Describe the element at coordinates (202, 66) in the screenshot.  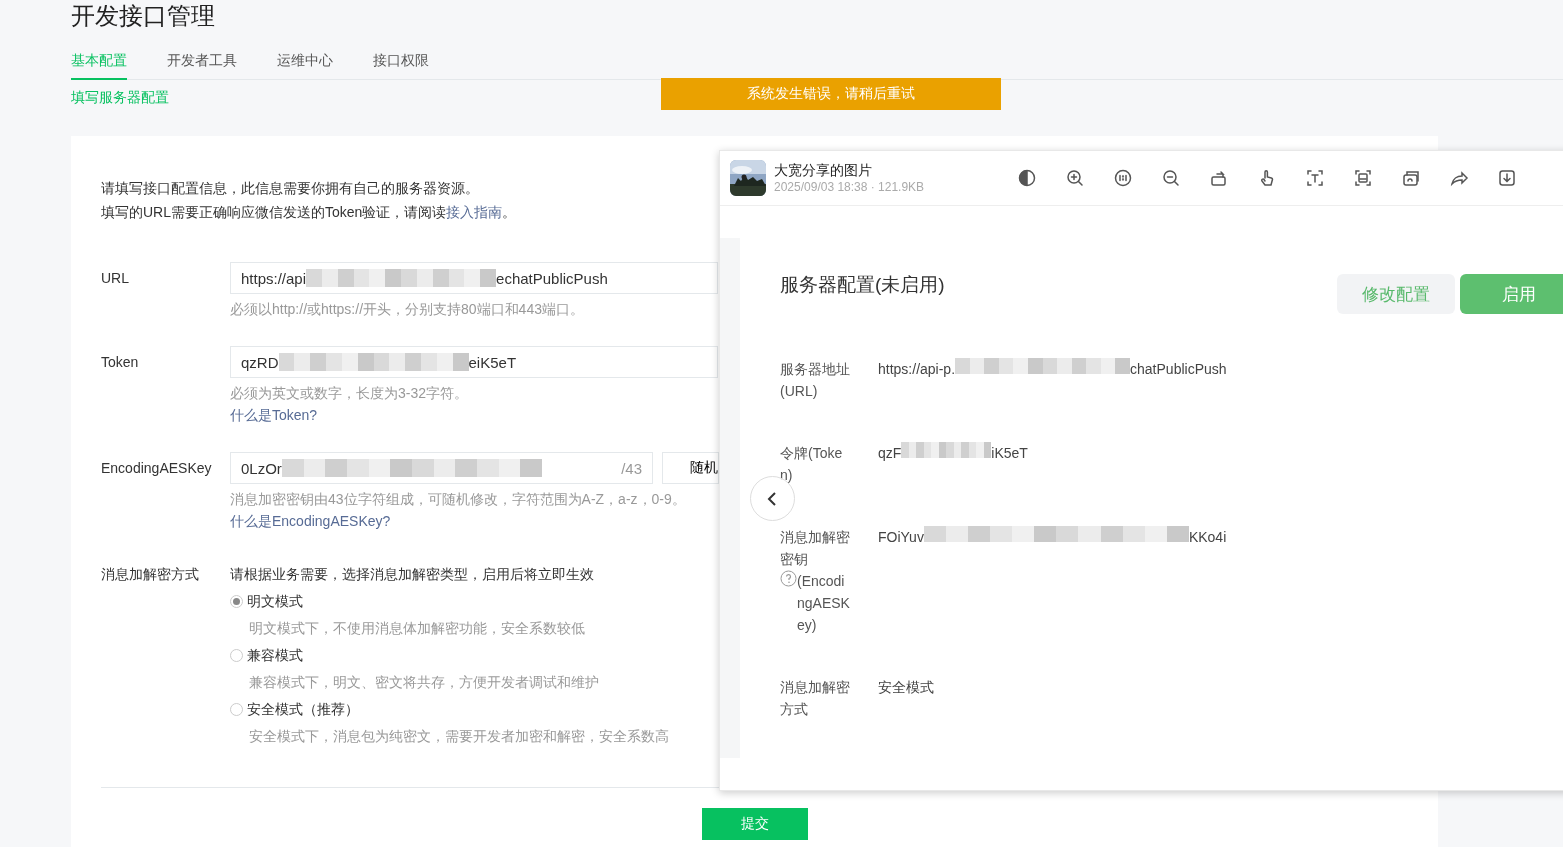
I see `tab: 开发者工具` at that location.